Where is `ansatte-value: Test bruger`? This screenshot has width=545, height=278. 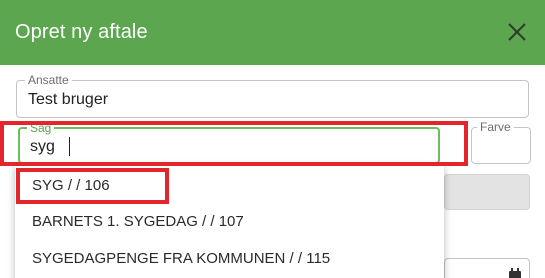 ansatte-value: Test bruger is located at coordinates (68, 99).